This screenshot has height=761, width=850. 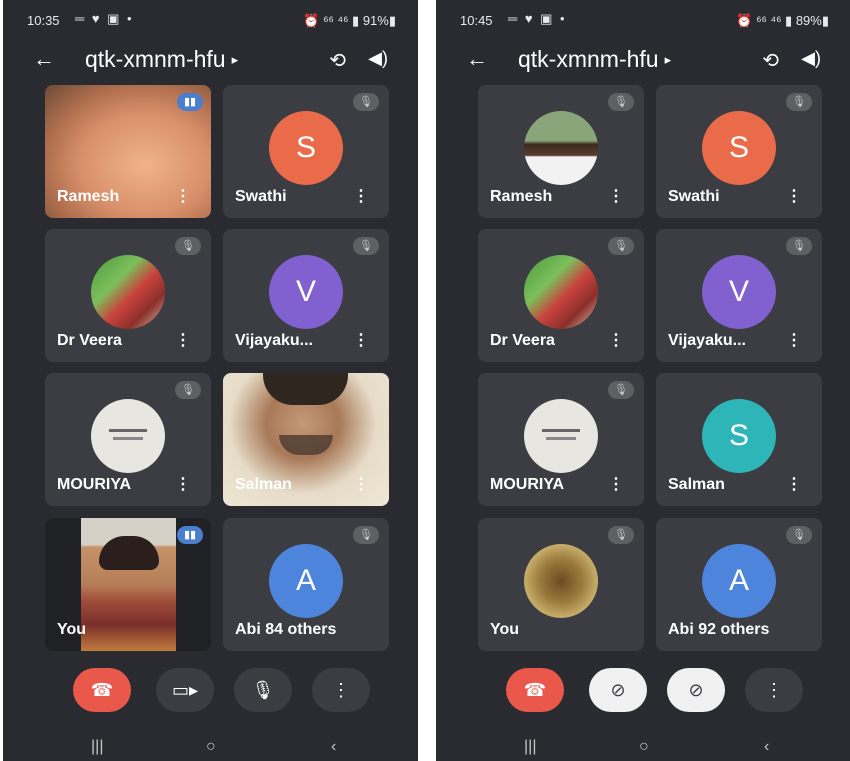 What do you see at coordinates (643, 21) in the screenshot?
I see `status-bar: 10:45 ═ ♥ ▣ • ⏰ ⁶⁶ ⁴⁶ ▮ 89%▮` at bounding box center [643, 21].